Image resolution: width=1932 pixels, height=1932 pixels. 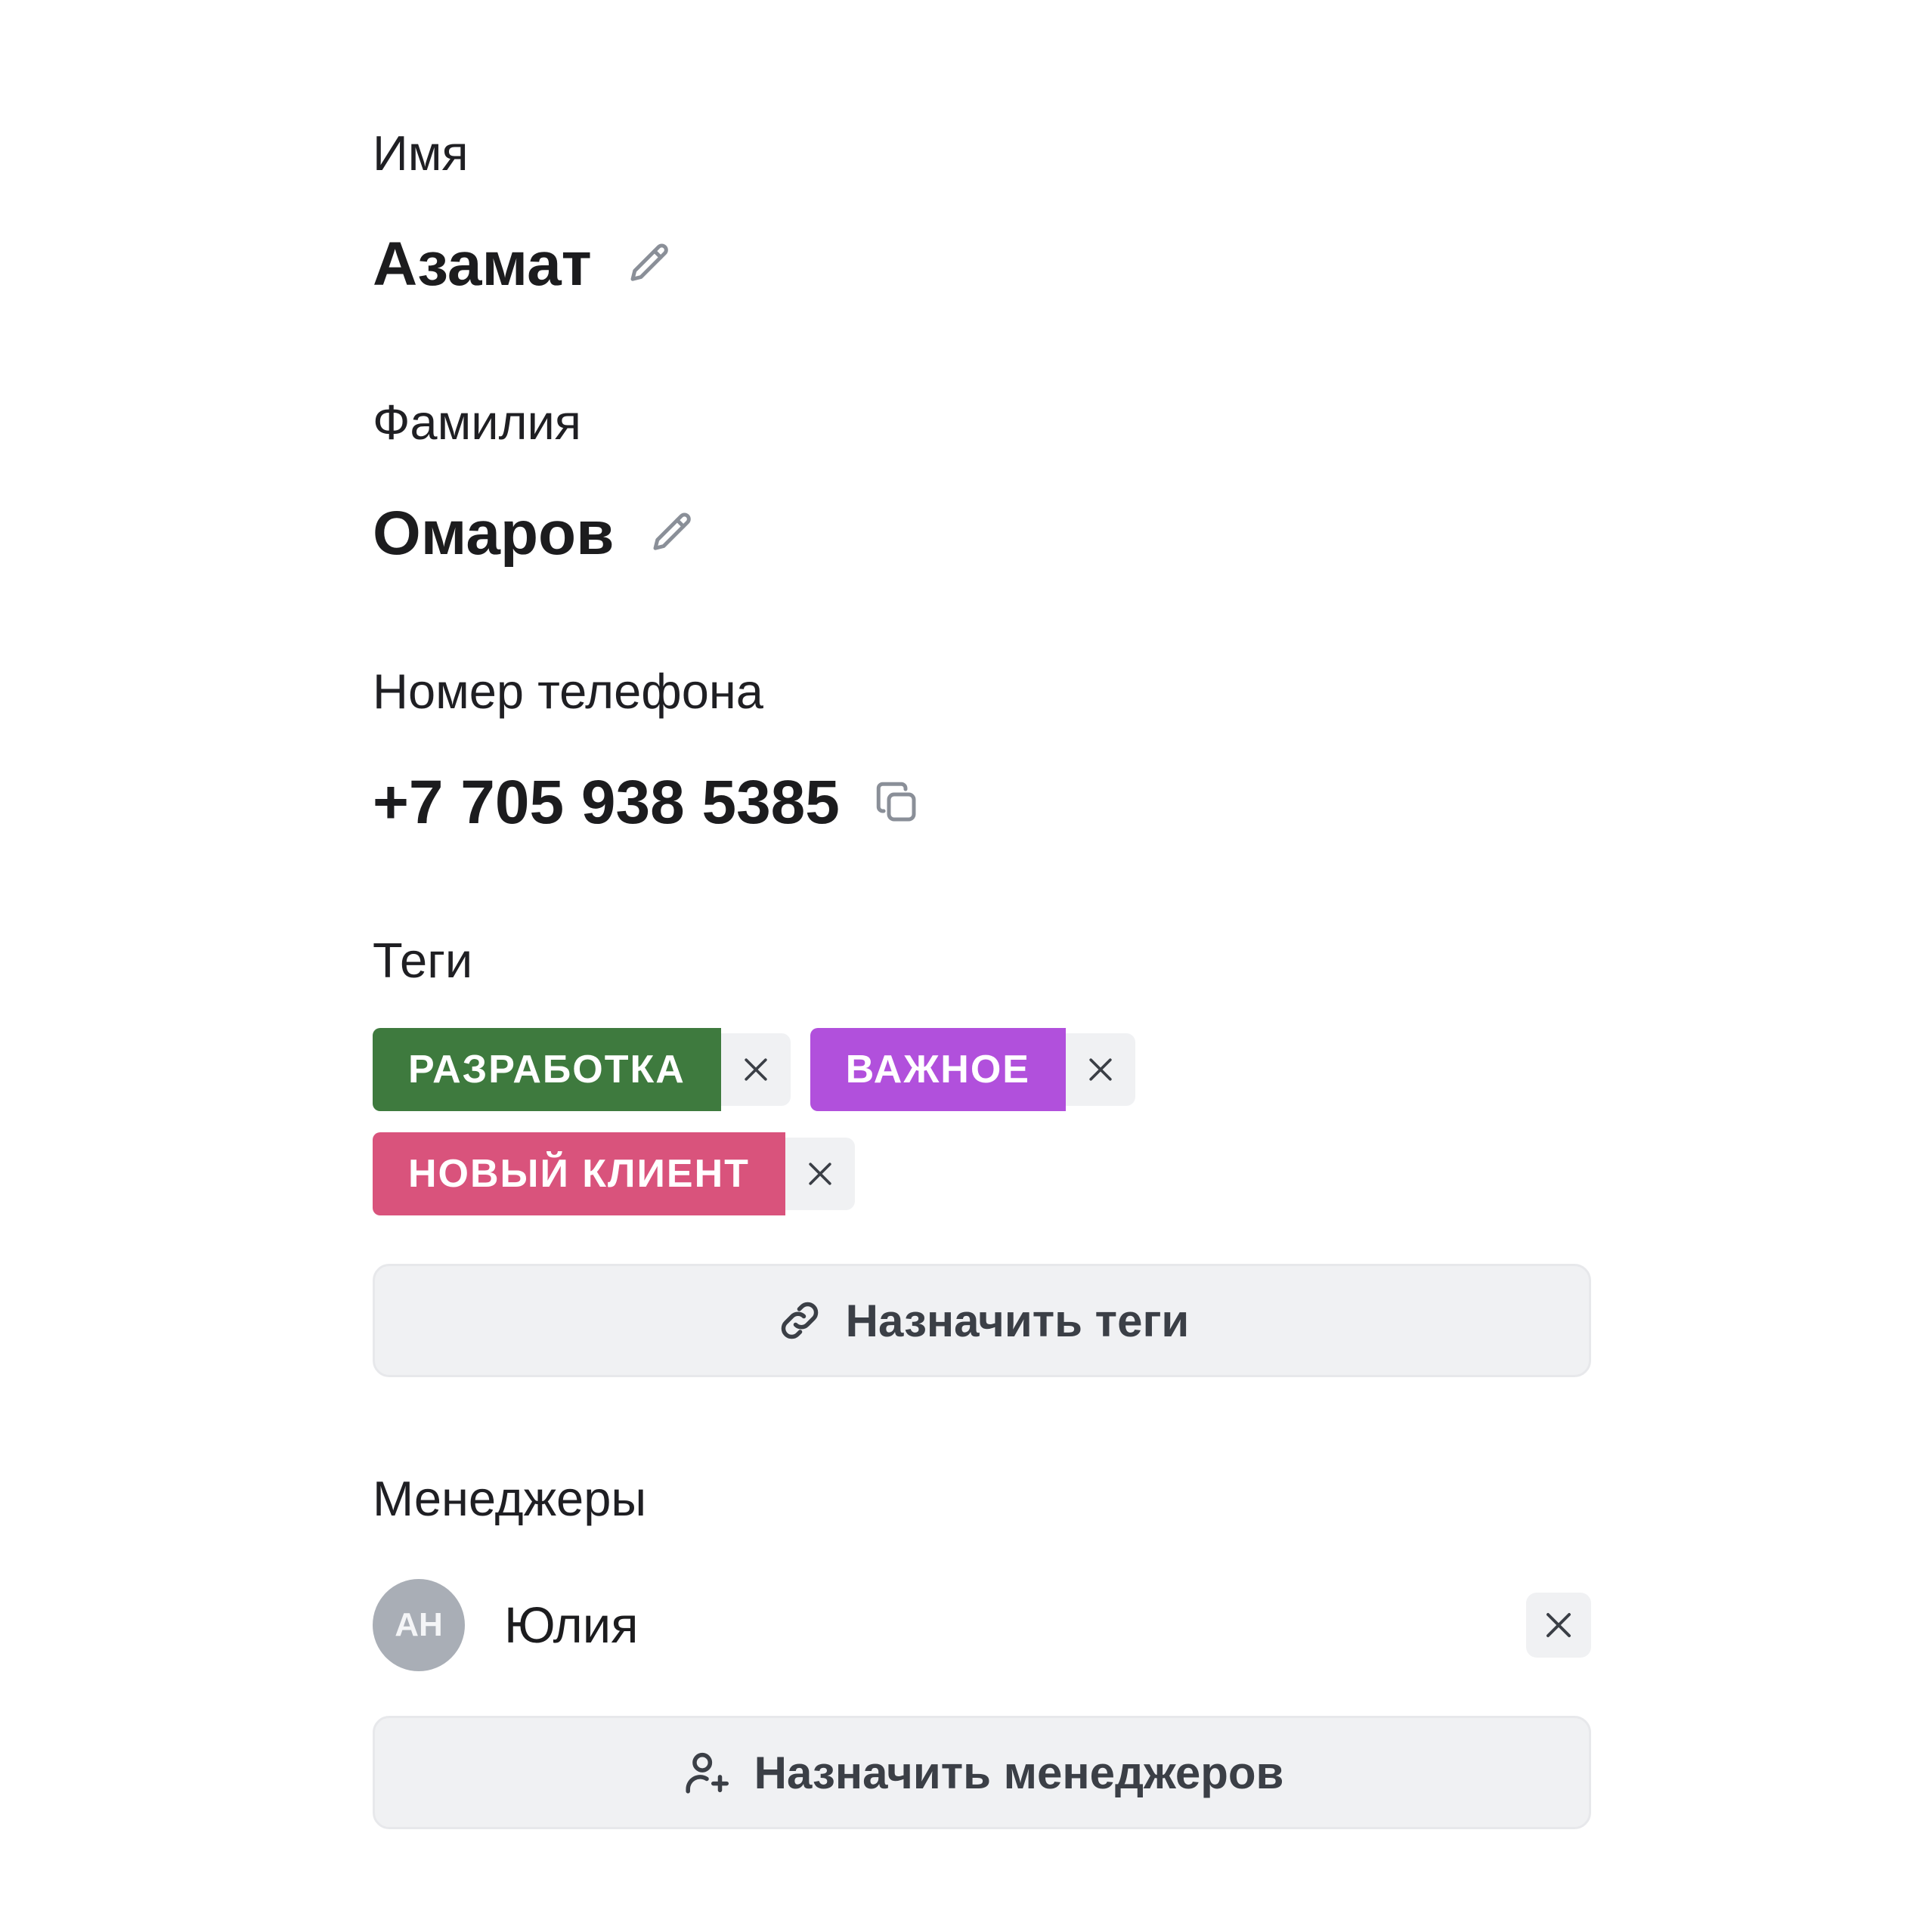 I want to click on tag-label: ВАЖНОЕ, so click(x=938, y=1069).